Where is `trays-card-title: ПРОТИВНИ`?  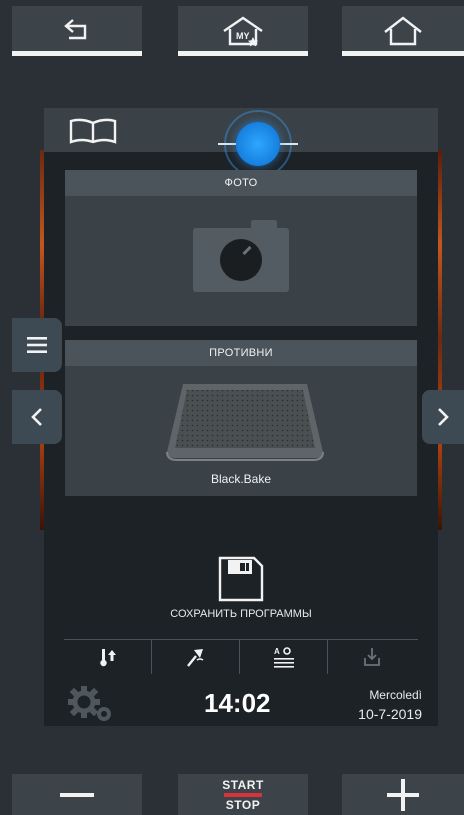
trays-card-title: ПРОТИВНИ is located at coordinates (241, 353).